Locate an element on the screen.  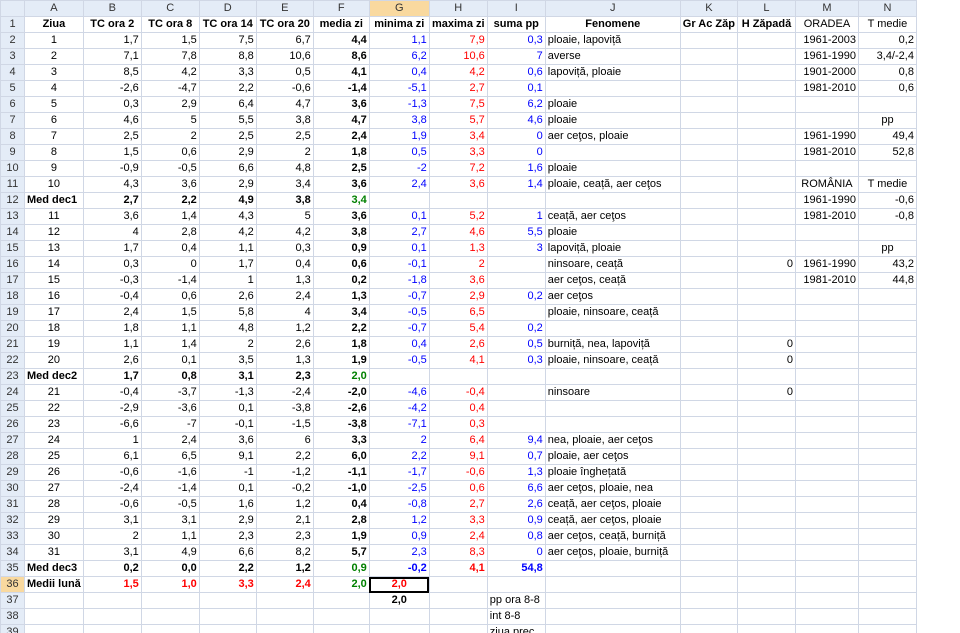
cell-g25: -4,2 is located at coordinates (399, 408).